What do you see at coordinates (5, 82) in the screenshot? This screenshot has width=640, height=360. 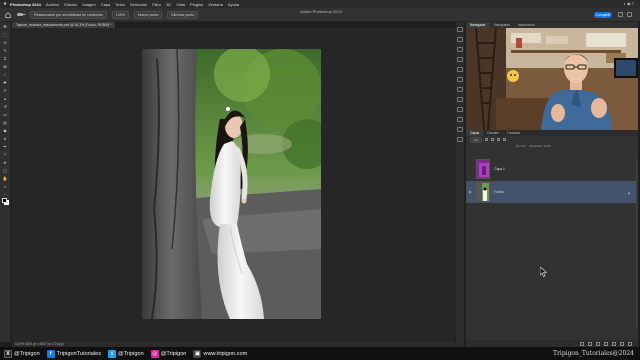 I see `healing-tool-icon: ✚` at bounding box center [5, 82].